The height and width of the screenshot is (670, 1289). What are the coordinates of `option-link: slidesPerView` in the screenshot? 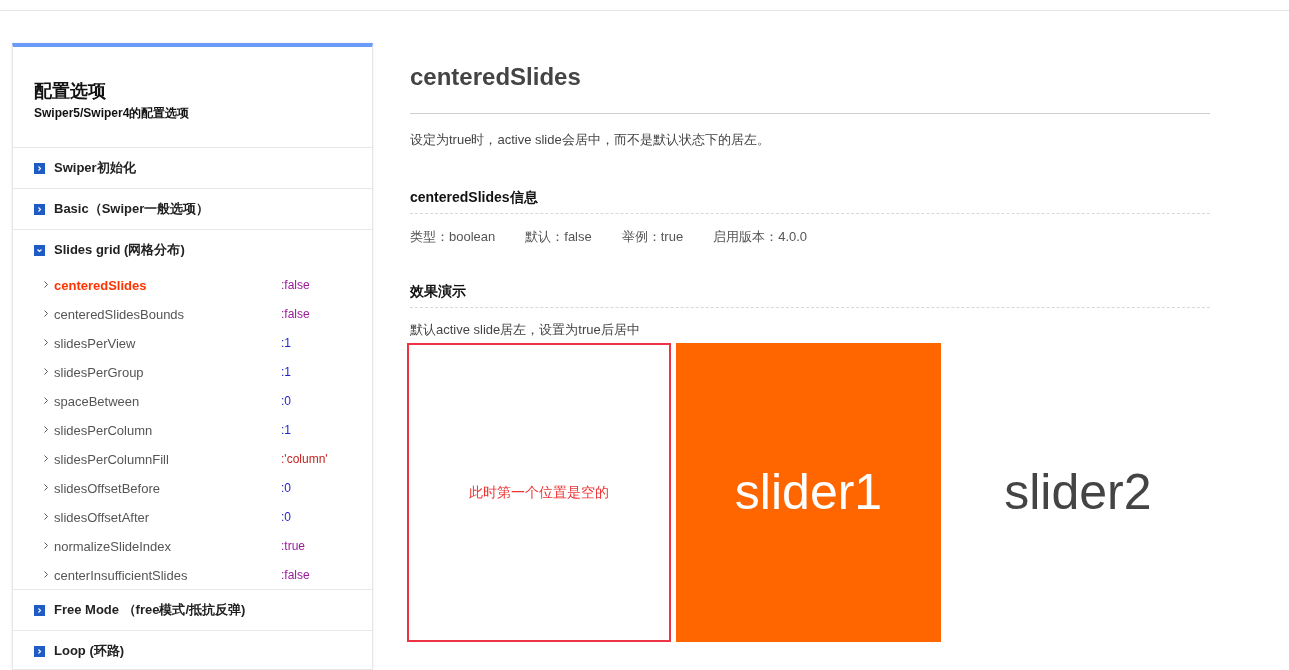 It's located at (95, 343).